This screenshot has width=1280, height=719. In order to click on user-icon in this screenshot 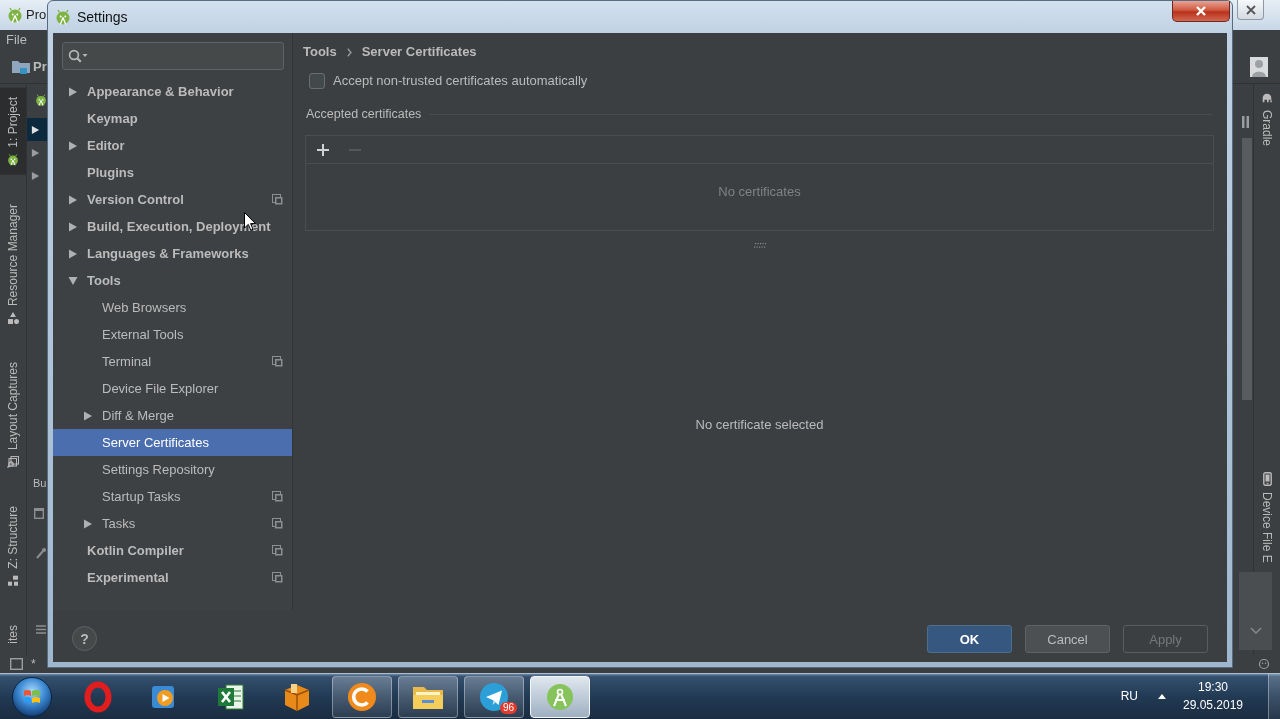, I will do `click(1259, 66)`.